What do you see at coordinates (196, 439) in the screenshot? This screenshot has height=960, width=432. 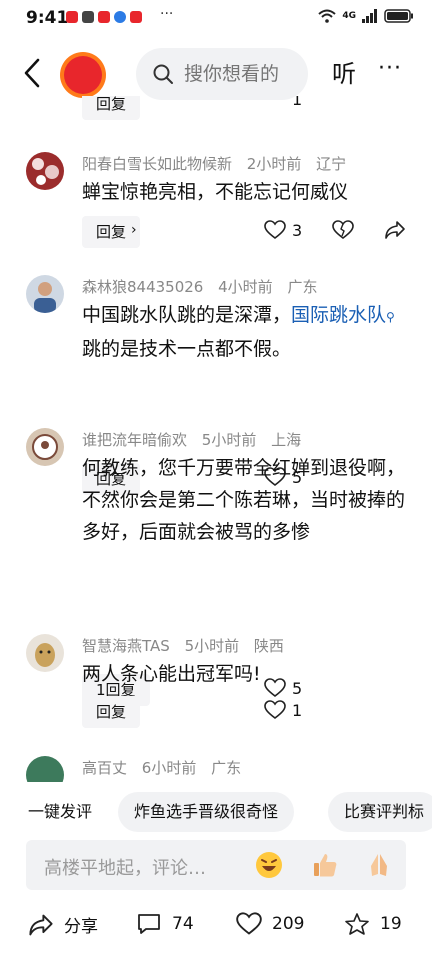 I see `comment-meta: 谁把流年暗偷欢 5小时前 上海` at bounding box center [196, 439].